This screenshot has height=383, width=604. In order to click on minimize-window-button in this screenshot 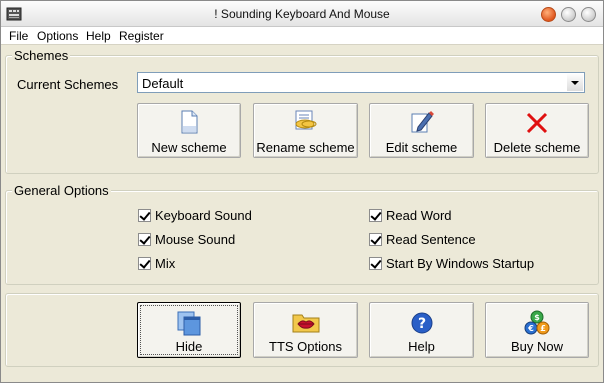, I will do `click(568, 14)`.